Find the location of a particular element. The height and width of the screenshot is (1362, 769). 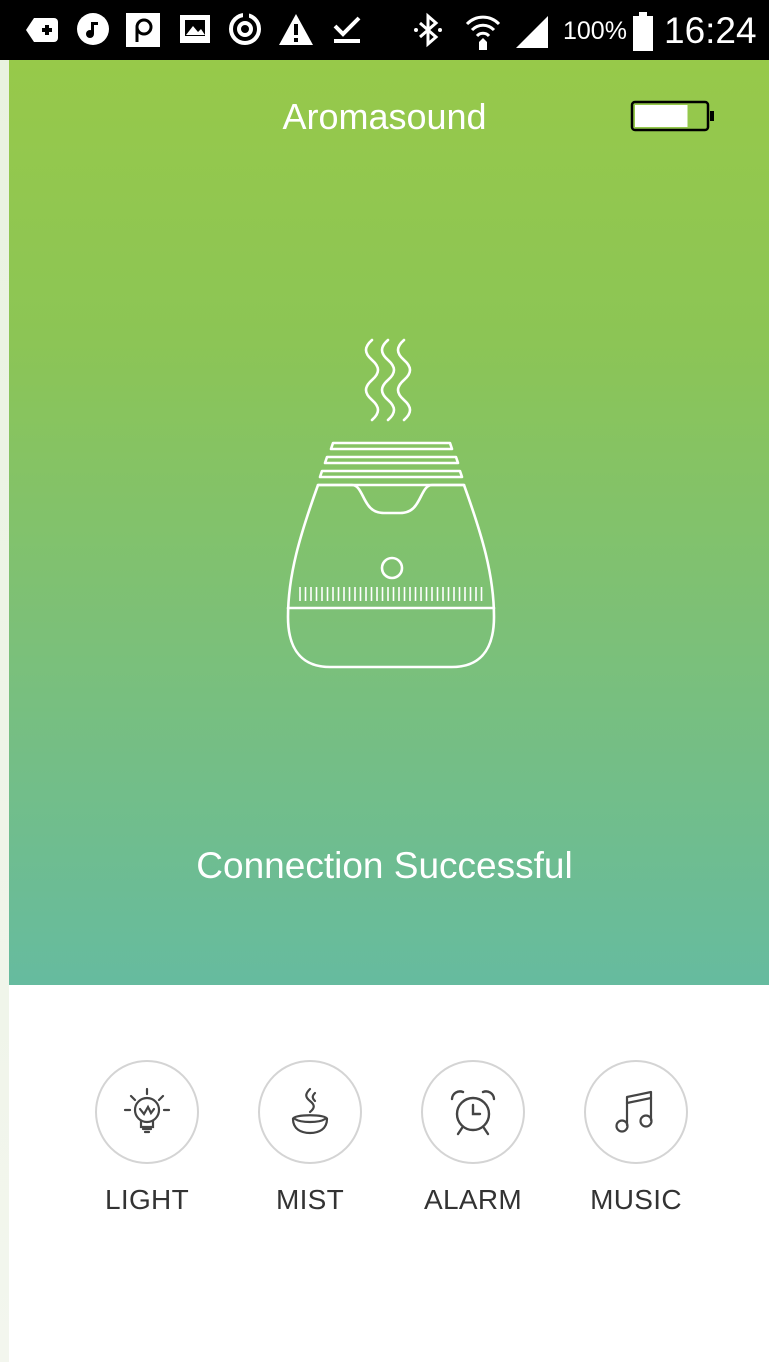

mist-icon is located at coordinates (310, 1111).